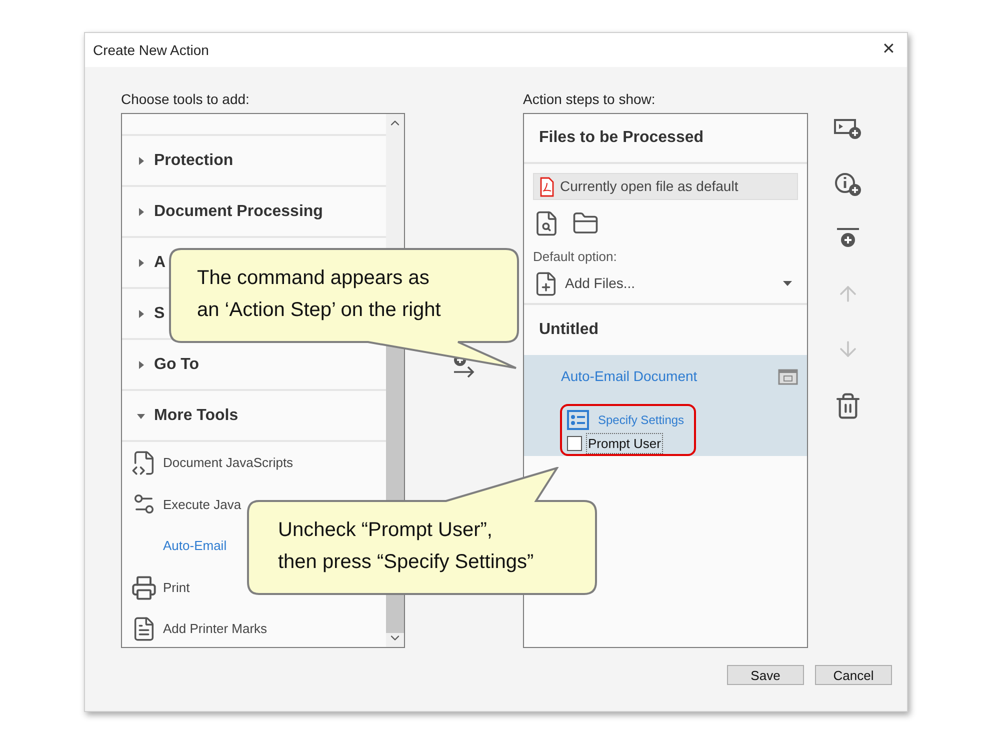 The width and height of the screenshot is (998, 741). I want to click on tool-group-header: Document Processing, so click(238, 212).